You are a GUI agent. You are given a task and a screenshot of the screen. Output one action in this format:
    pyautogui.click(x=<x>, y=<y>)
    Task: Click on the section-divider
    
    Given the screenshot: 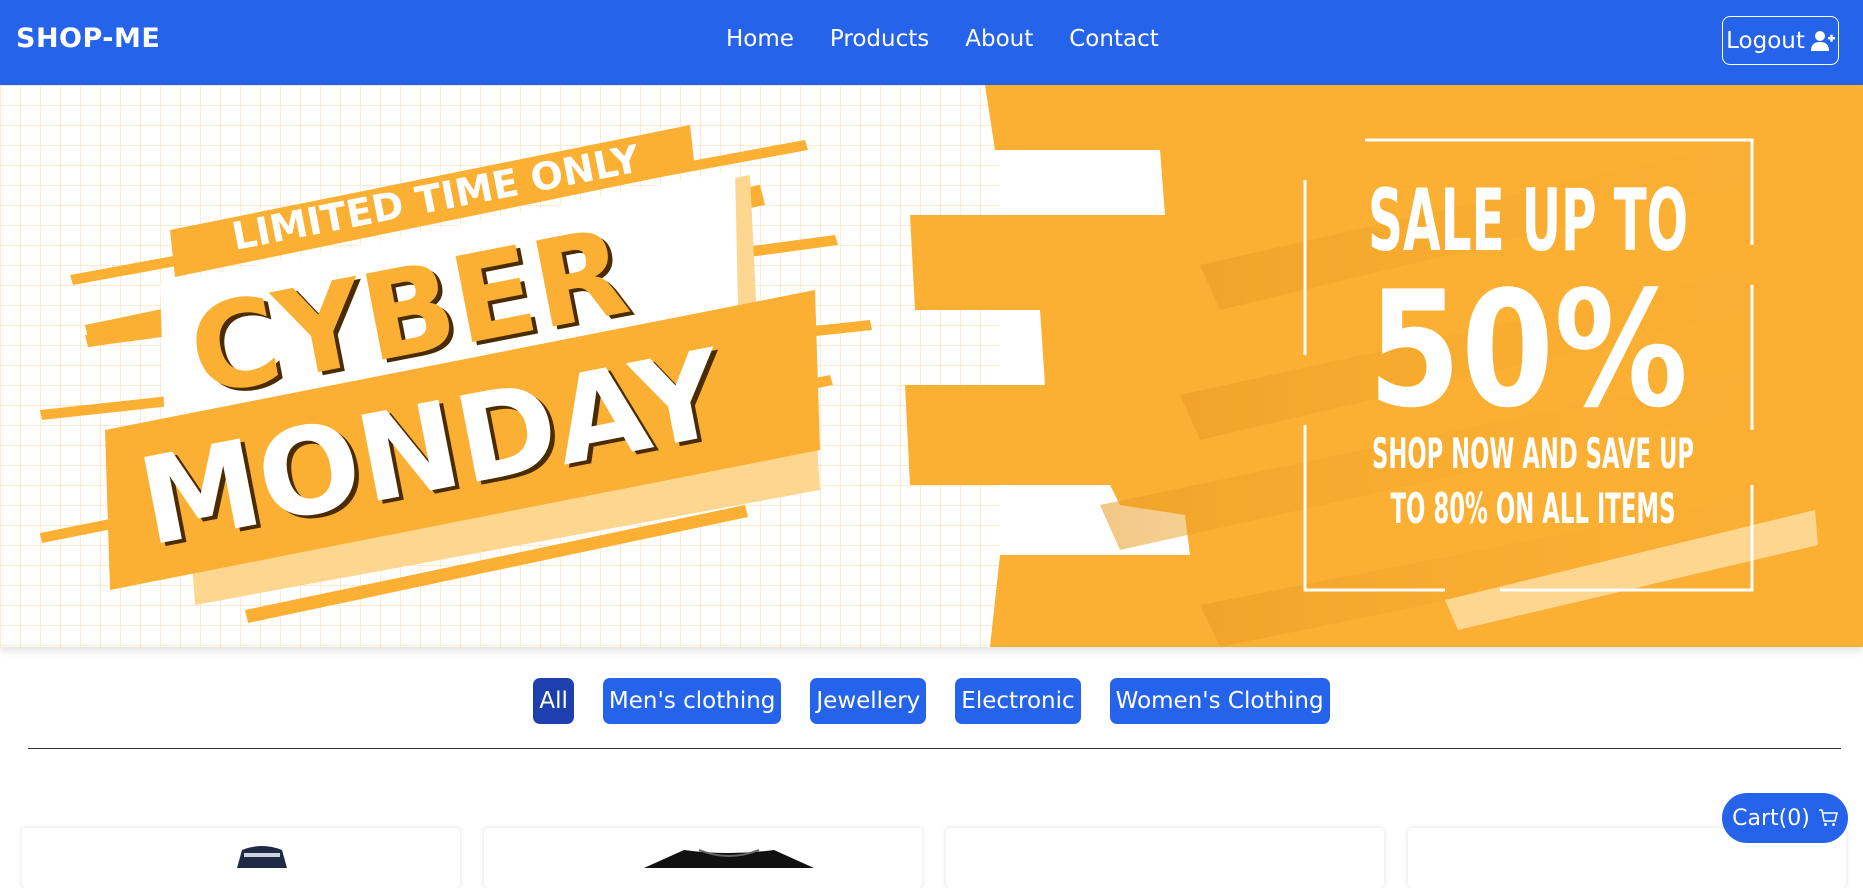 What is the action you would take?
    pyautogui.click(x=934, y=748)
    